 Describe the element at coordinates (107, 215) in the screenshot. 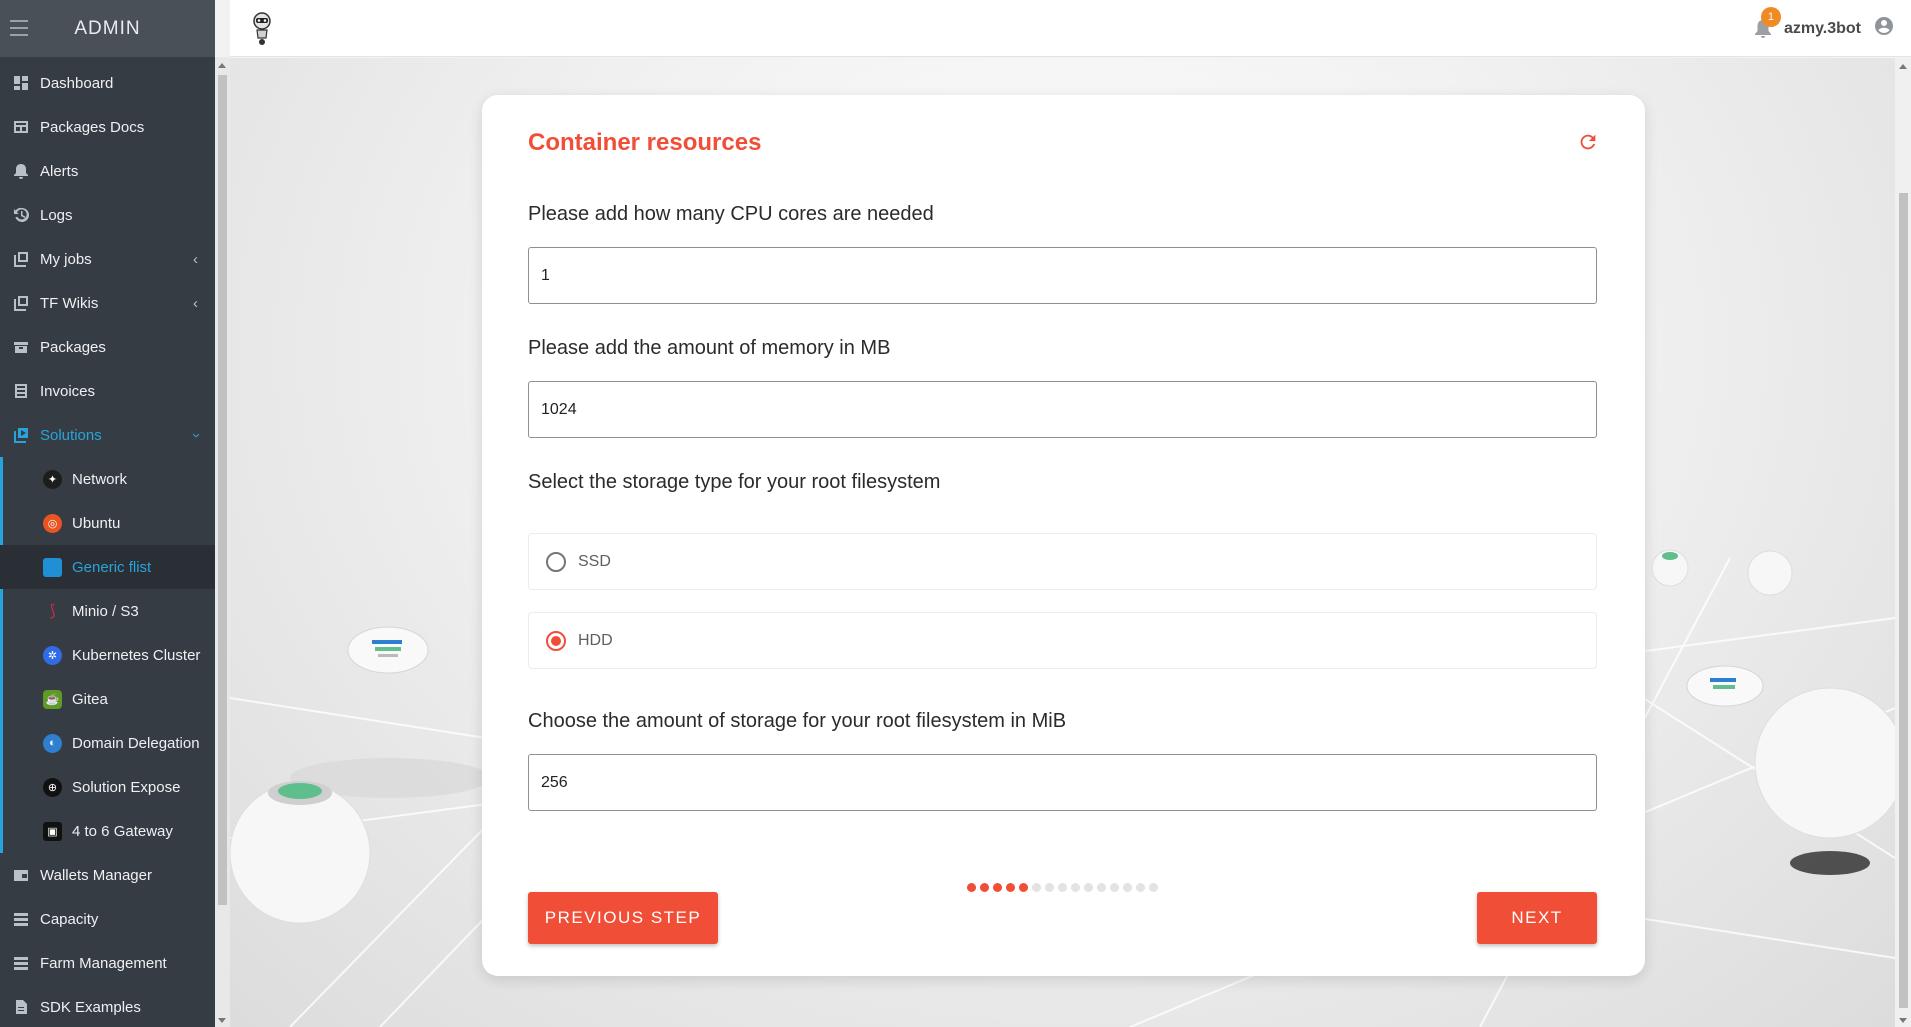

I see `sidebar-item-logs: Logs` at that location.